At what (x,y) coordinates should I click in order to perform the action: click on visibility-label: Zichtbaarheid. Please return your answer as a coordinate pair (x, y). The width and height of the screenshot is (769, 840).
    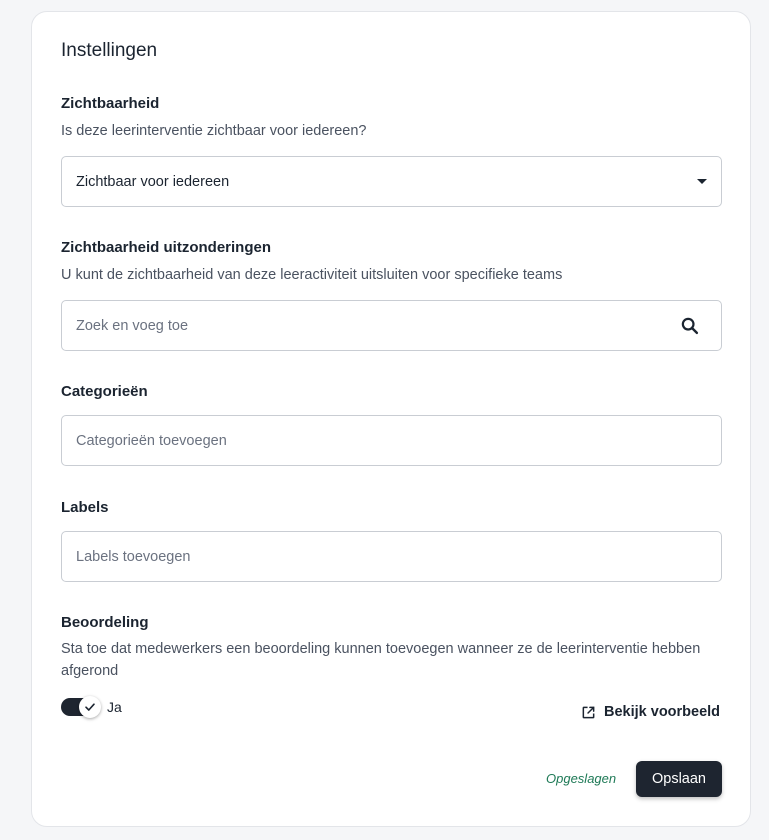
    Looking at the image, I should click on (110, 103).